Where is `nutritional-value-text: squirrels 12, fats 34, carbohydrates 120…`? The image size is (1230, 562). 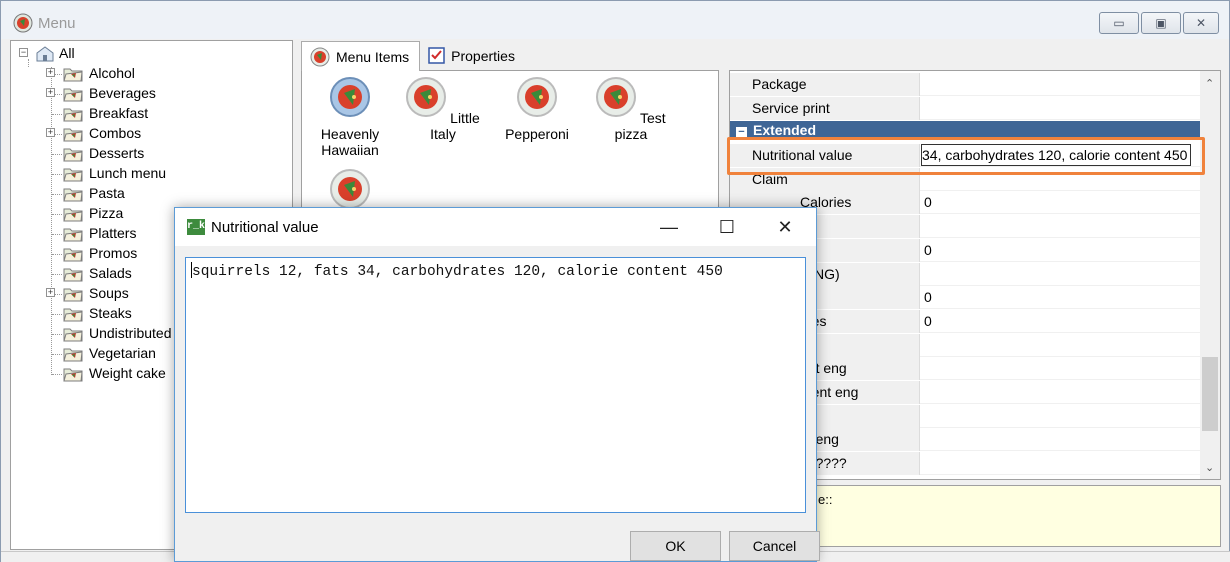
nutritional-value-text: squirrels 12, fats 34, carbohydrates 120… is located at coordinates (457, 272).